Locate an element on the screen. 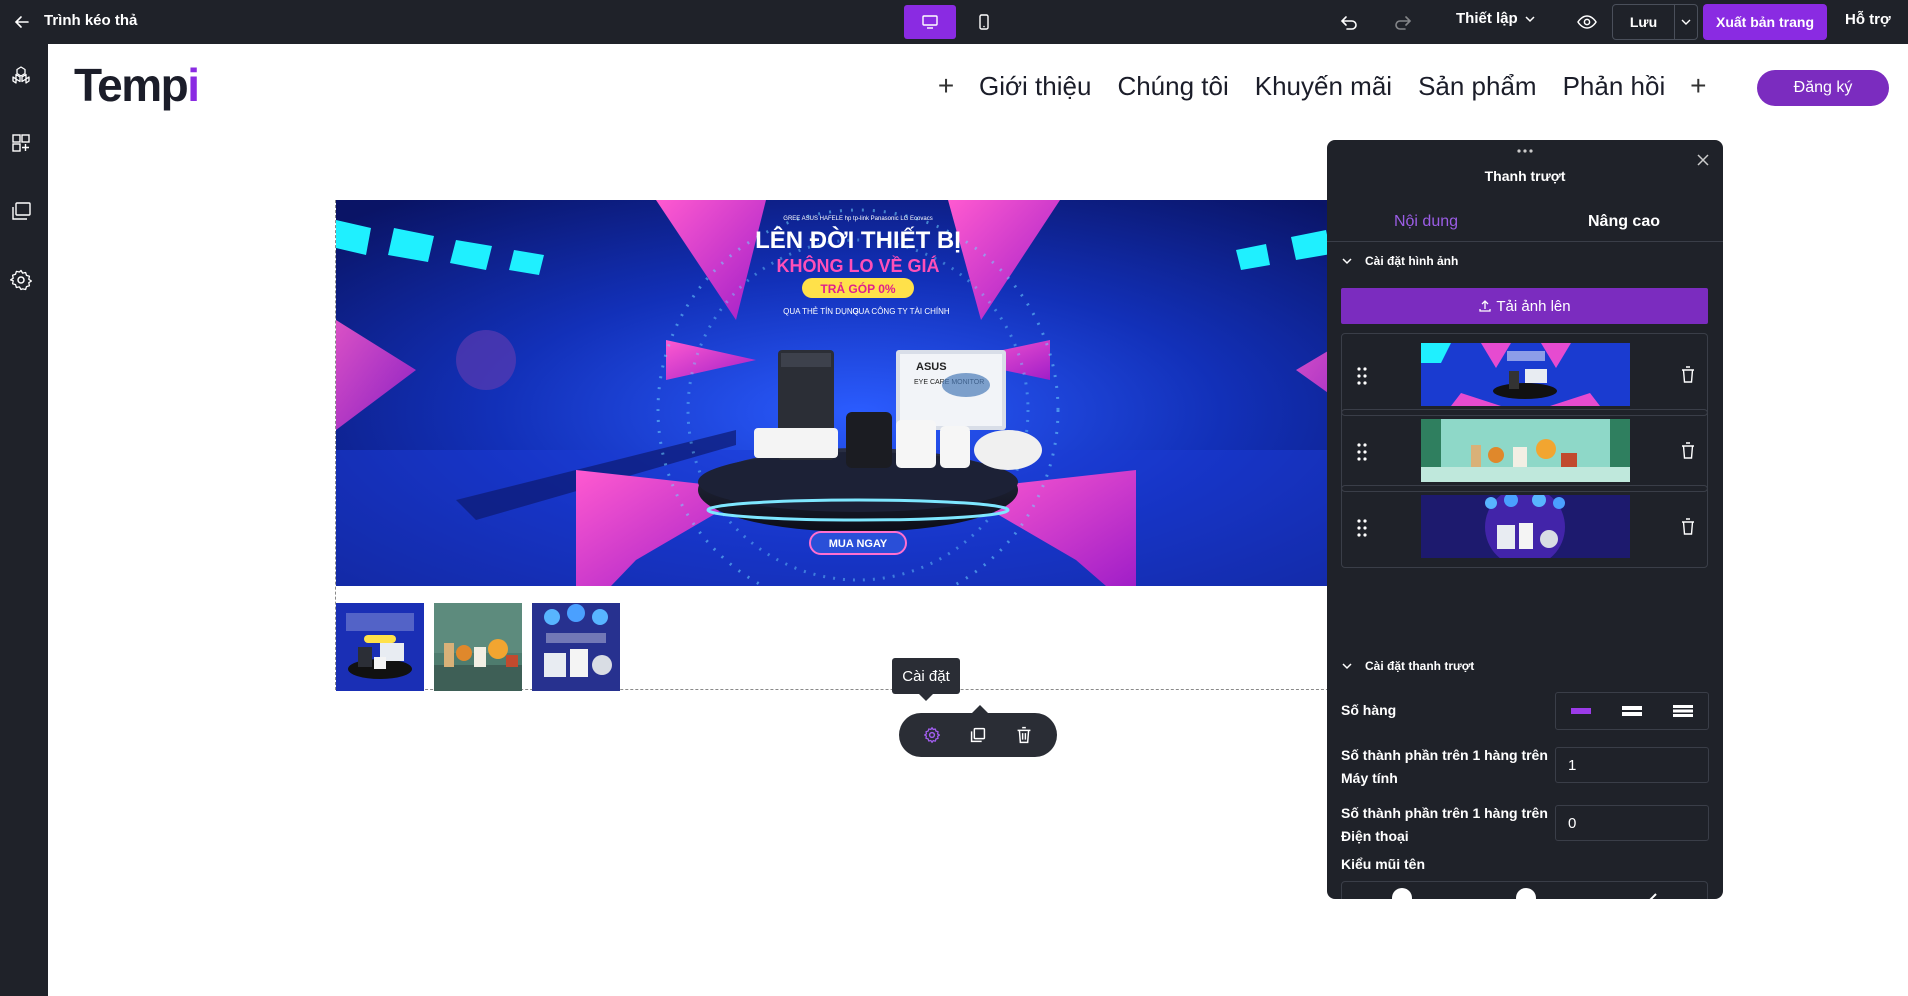 The image size is (1908, 996). two-rows-icon is located at coordinates (1632, 711).